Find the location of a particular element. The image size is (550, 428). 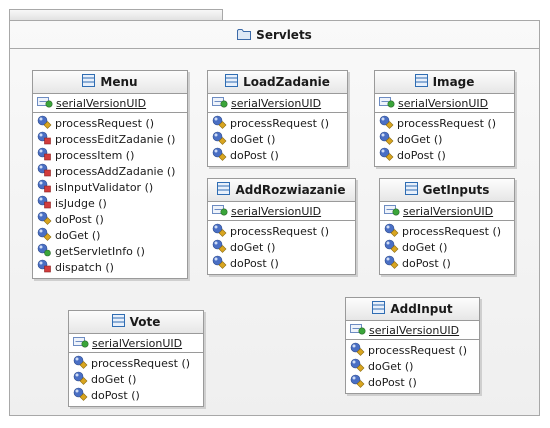

operation-label: getServletInfo () is located at coordinates (100, 251).